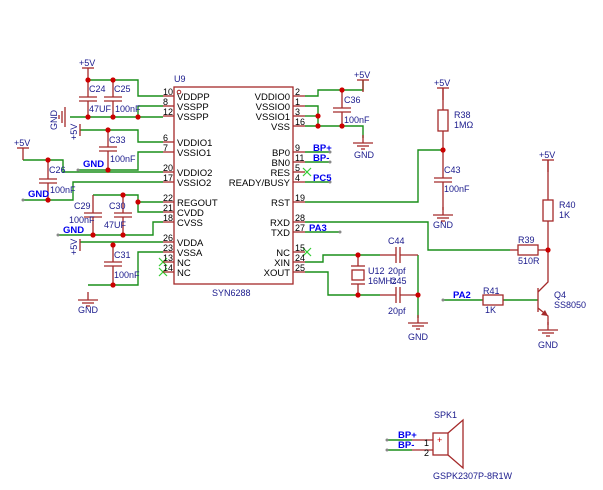  I want to click on pin-number: 25, so click(300, 268).